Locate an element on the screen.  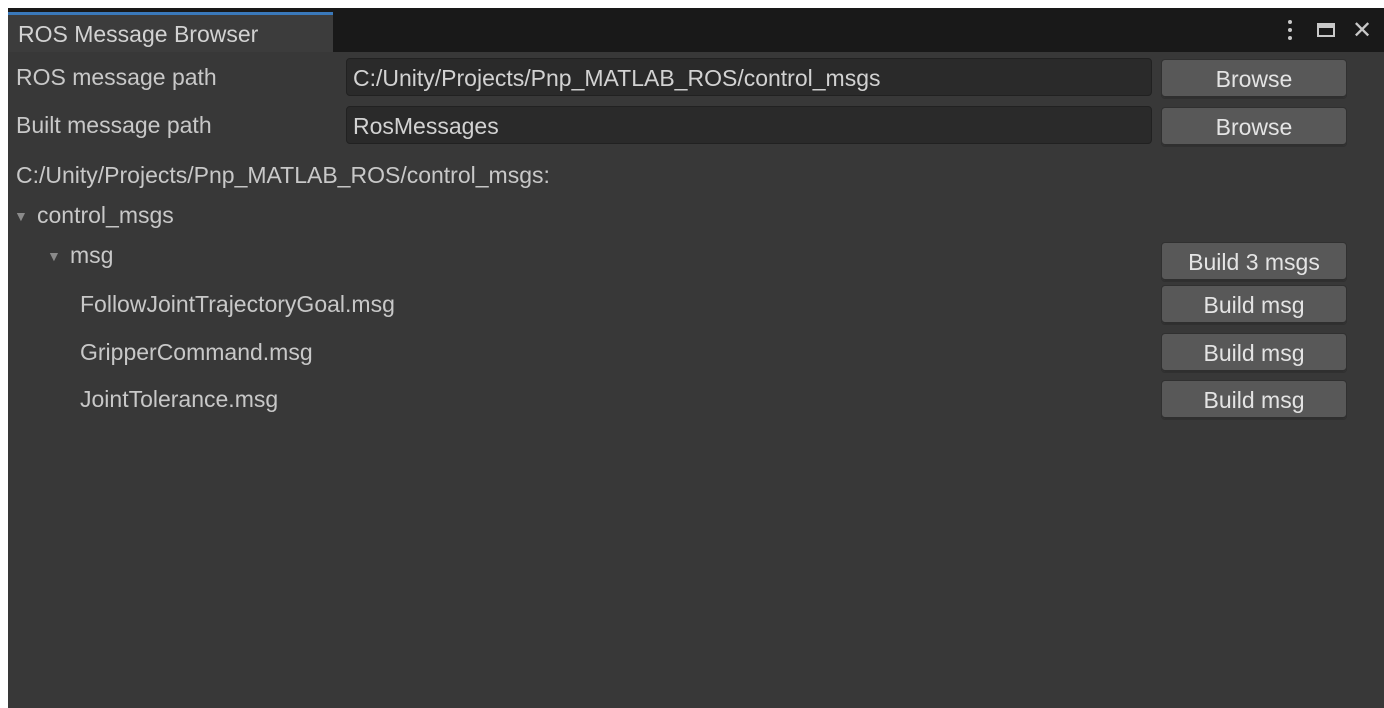
package-name: control_msgs is located at coordinates (105, 215).